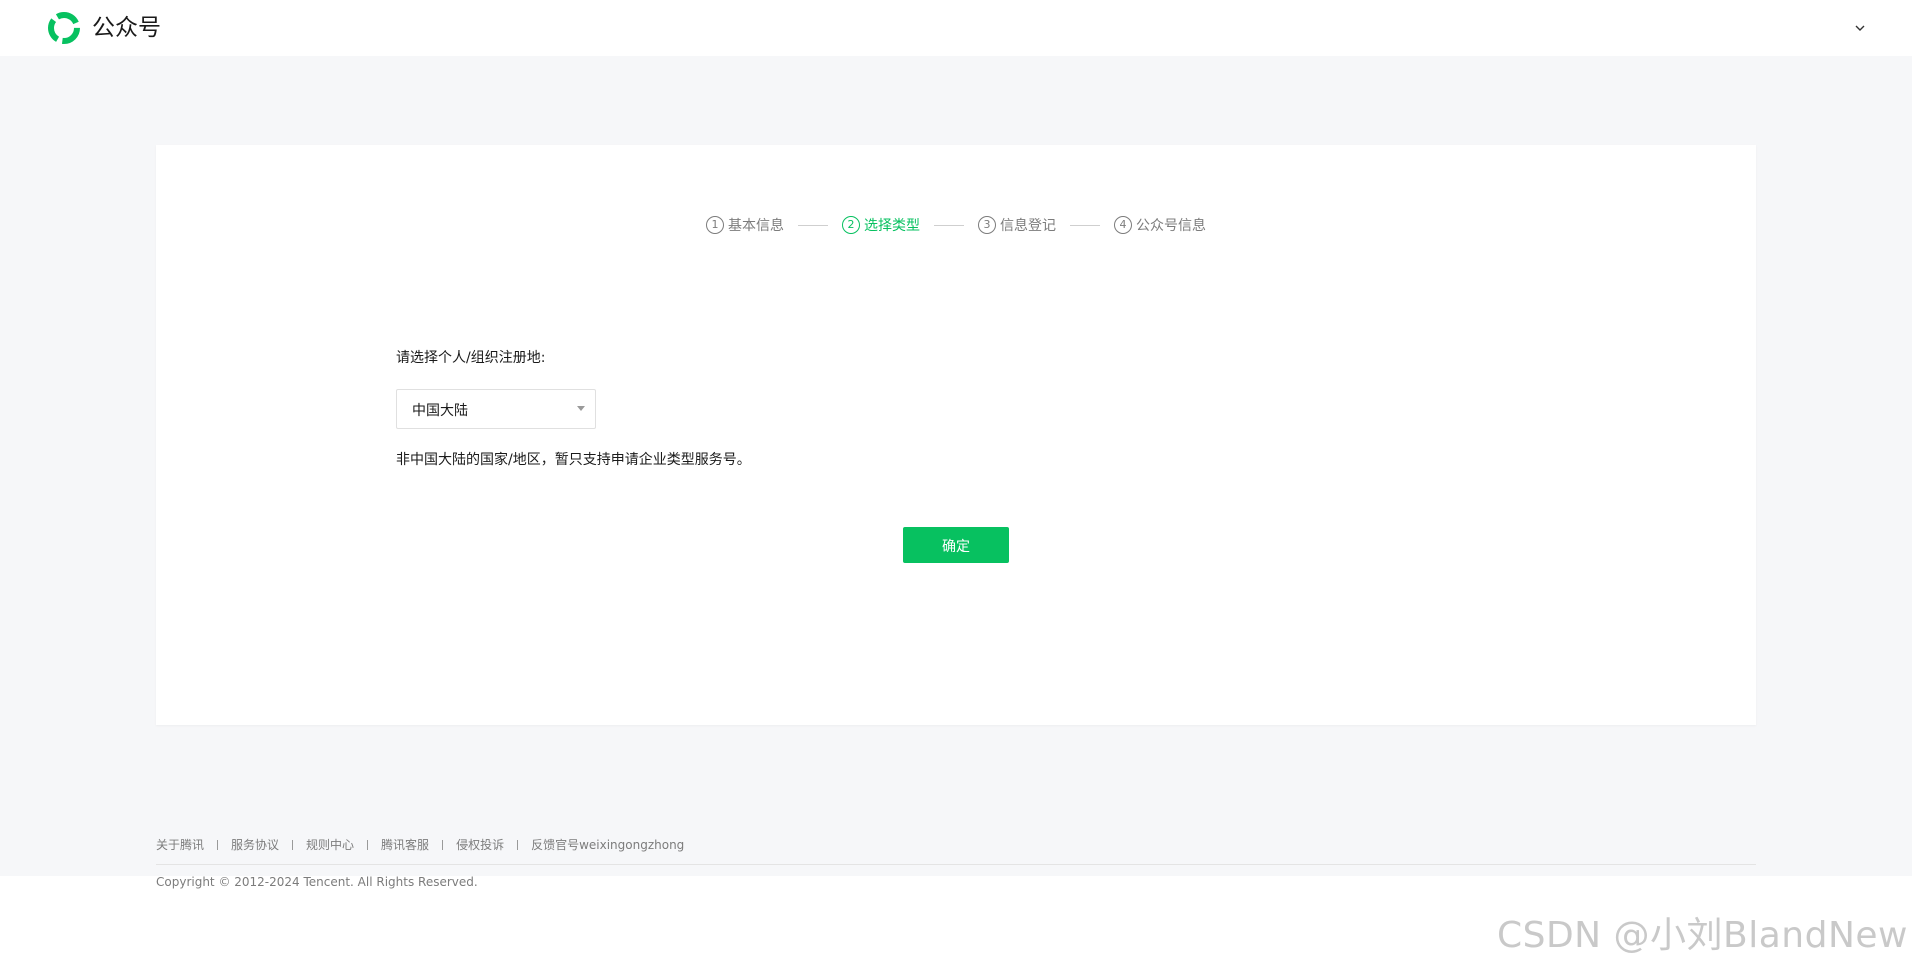  Describe the element at coordinates (756, 226) in the screenshot. I see `step-label: 基本信息` at that location.